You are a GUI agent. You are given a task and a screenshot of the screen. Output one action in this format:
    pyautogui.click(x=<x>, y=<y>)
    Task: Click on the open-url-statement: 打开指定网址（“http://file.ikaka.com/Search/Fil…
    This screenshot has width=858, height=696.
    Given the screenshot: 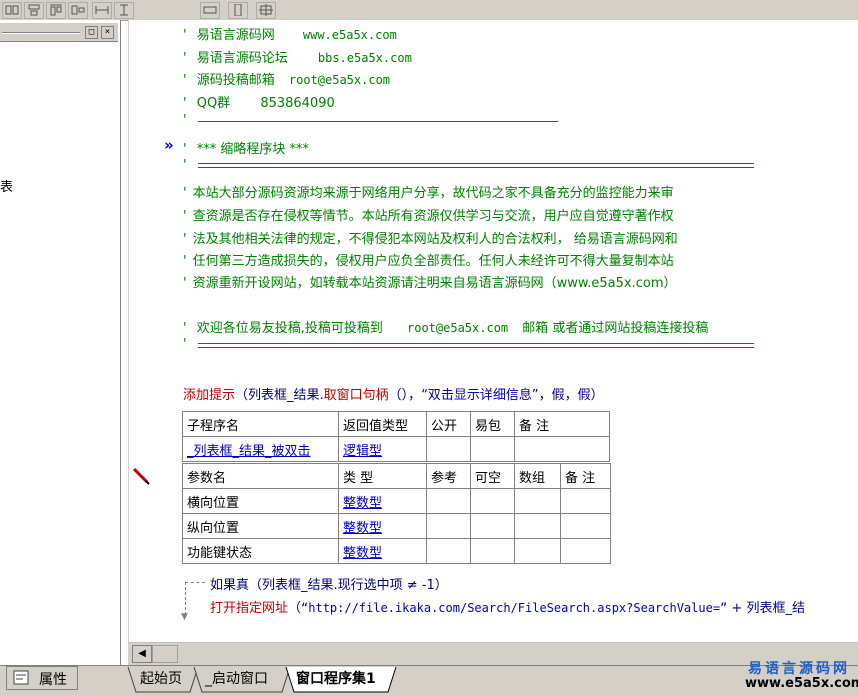 What is the action you would take?
    pyautogui.click(x=507, y=606)
    